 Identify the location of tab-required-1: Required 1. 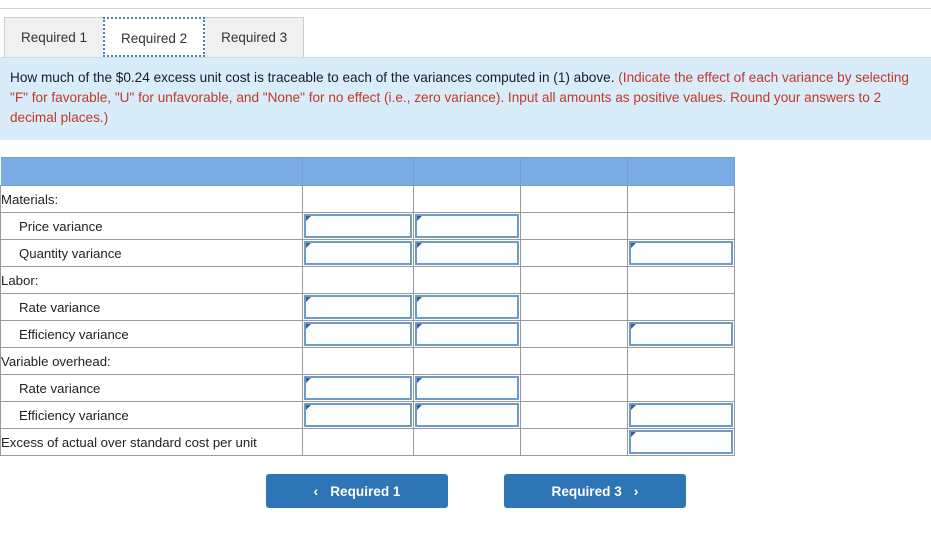
(54, 37).